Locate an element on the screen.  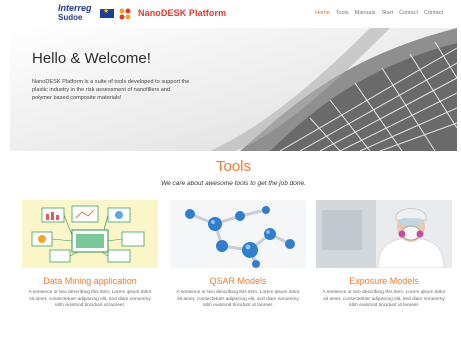
card-title: QSAR Models is located at coordinates (238, 281).